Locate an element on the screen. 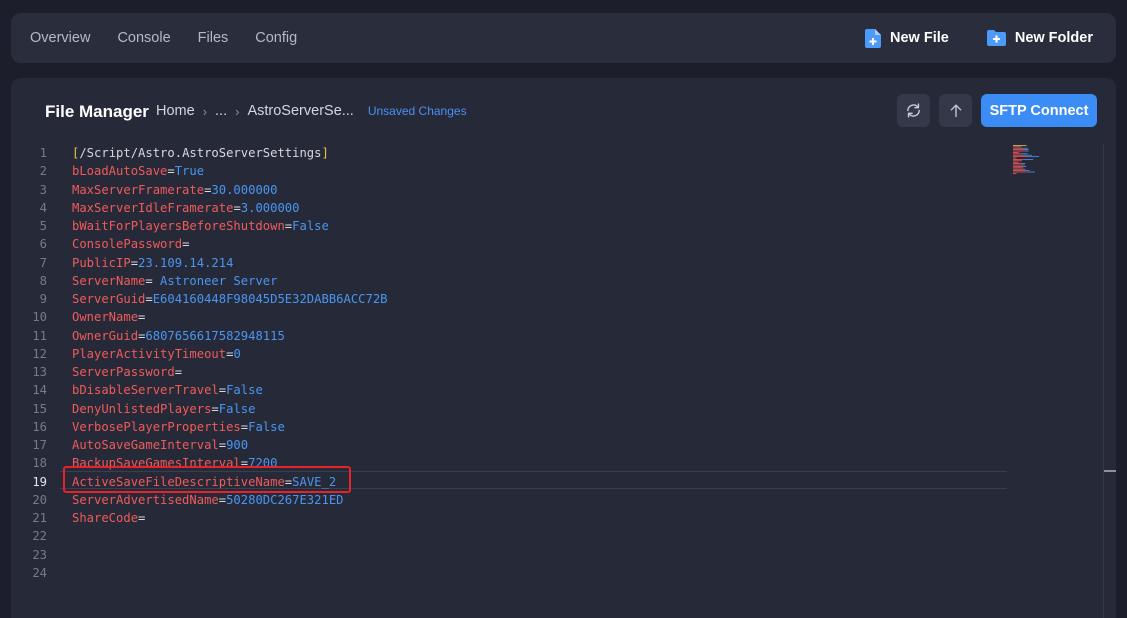  line-number: 9 is located at coordinates (43, 299).